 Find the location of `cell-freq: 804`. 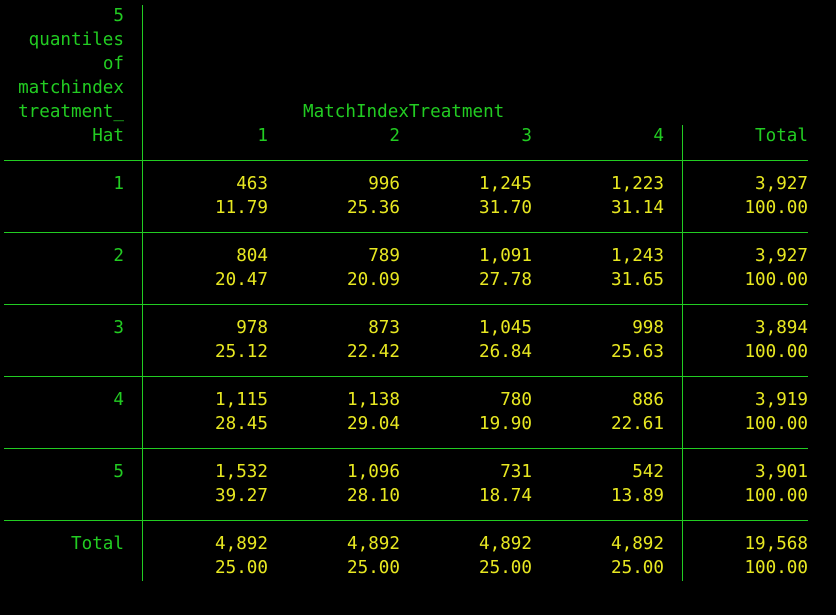

cell-freq: 804 is located at coordinates (252, 256).